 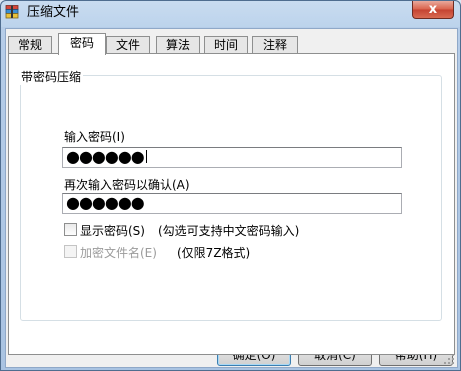 What do you see at coordinates (30, 45) in the screenshot?
I see `tab-general: 常规` at bounding box center [30, 45].